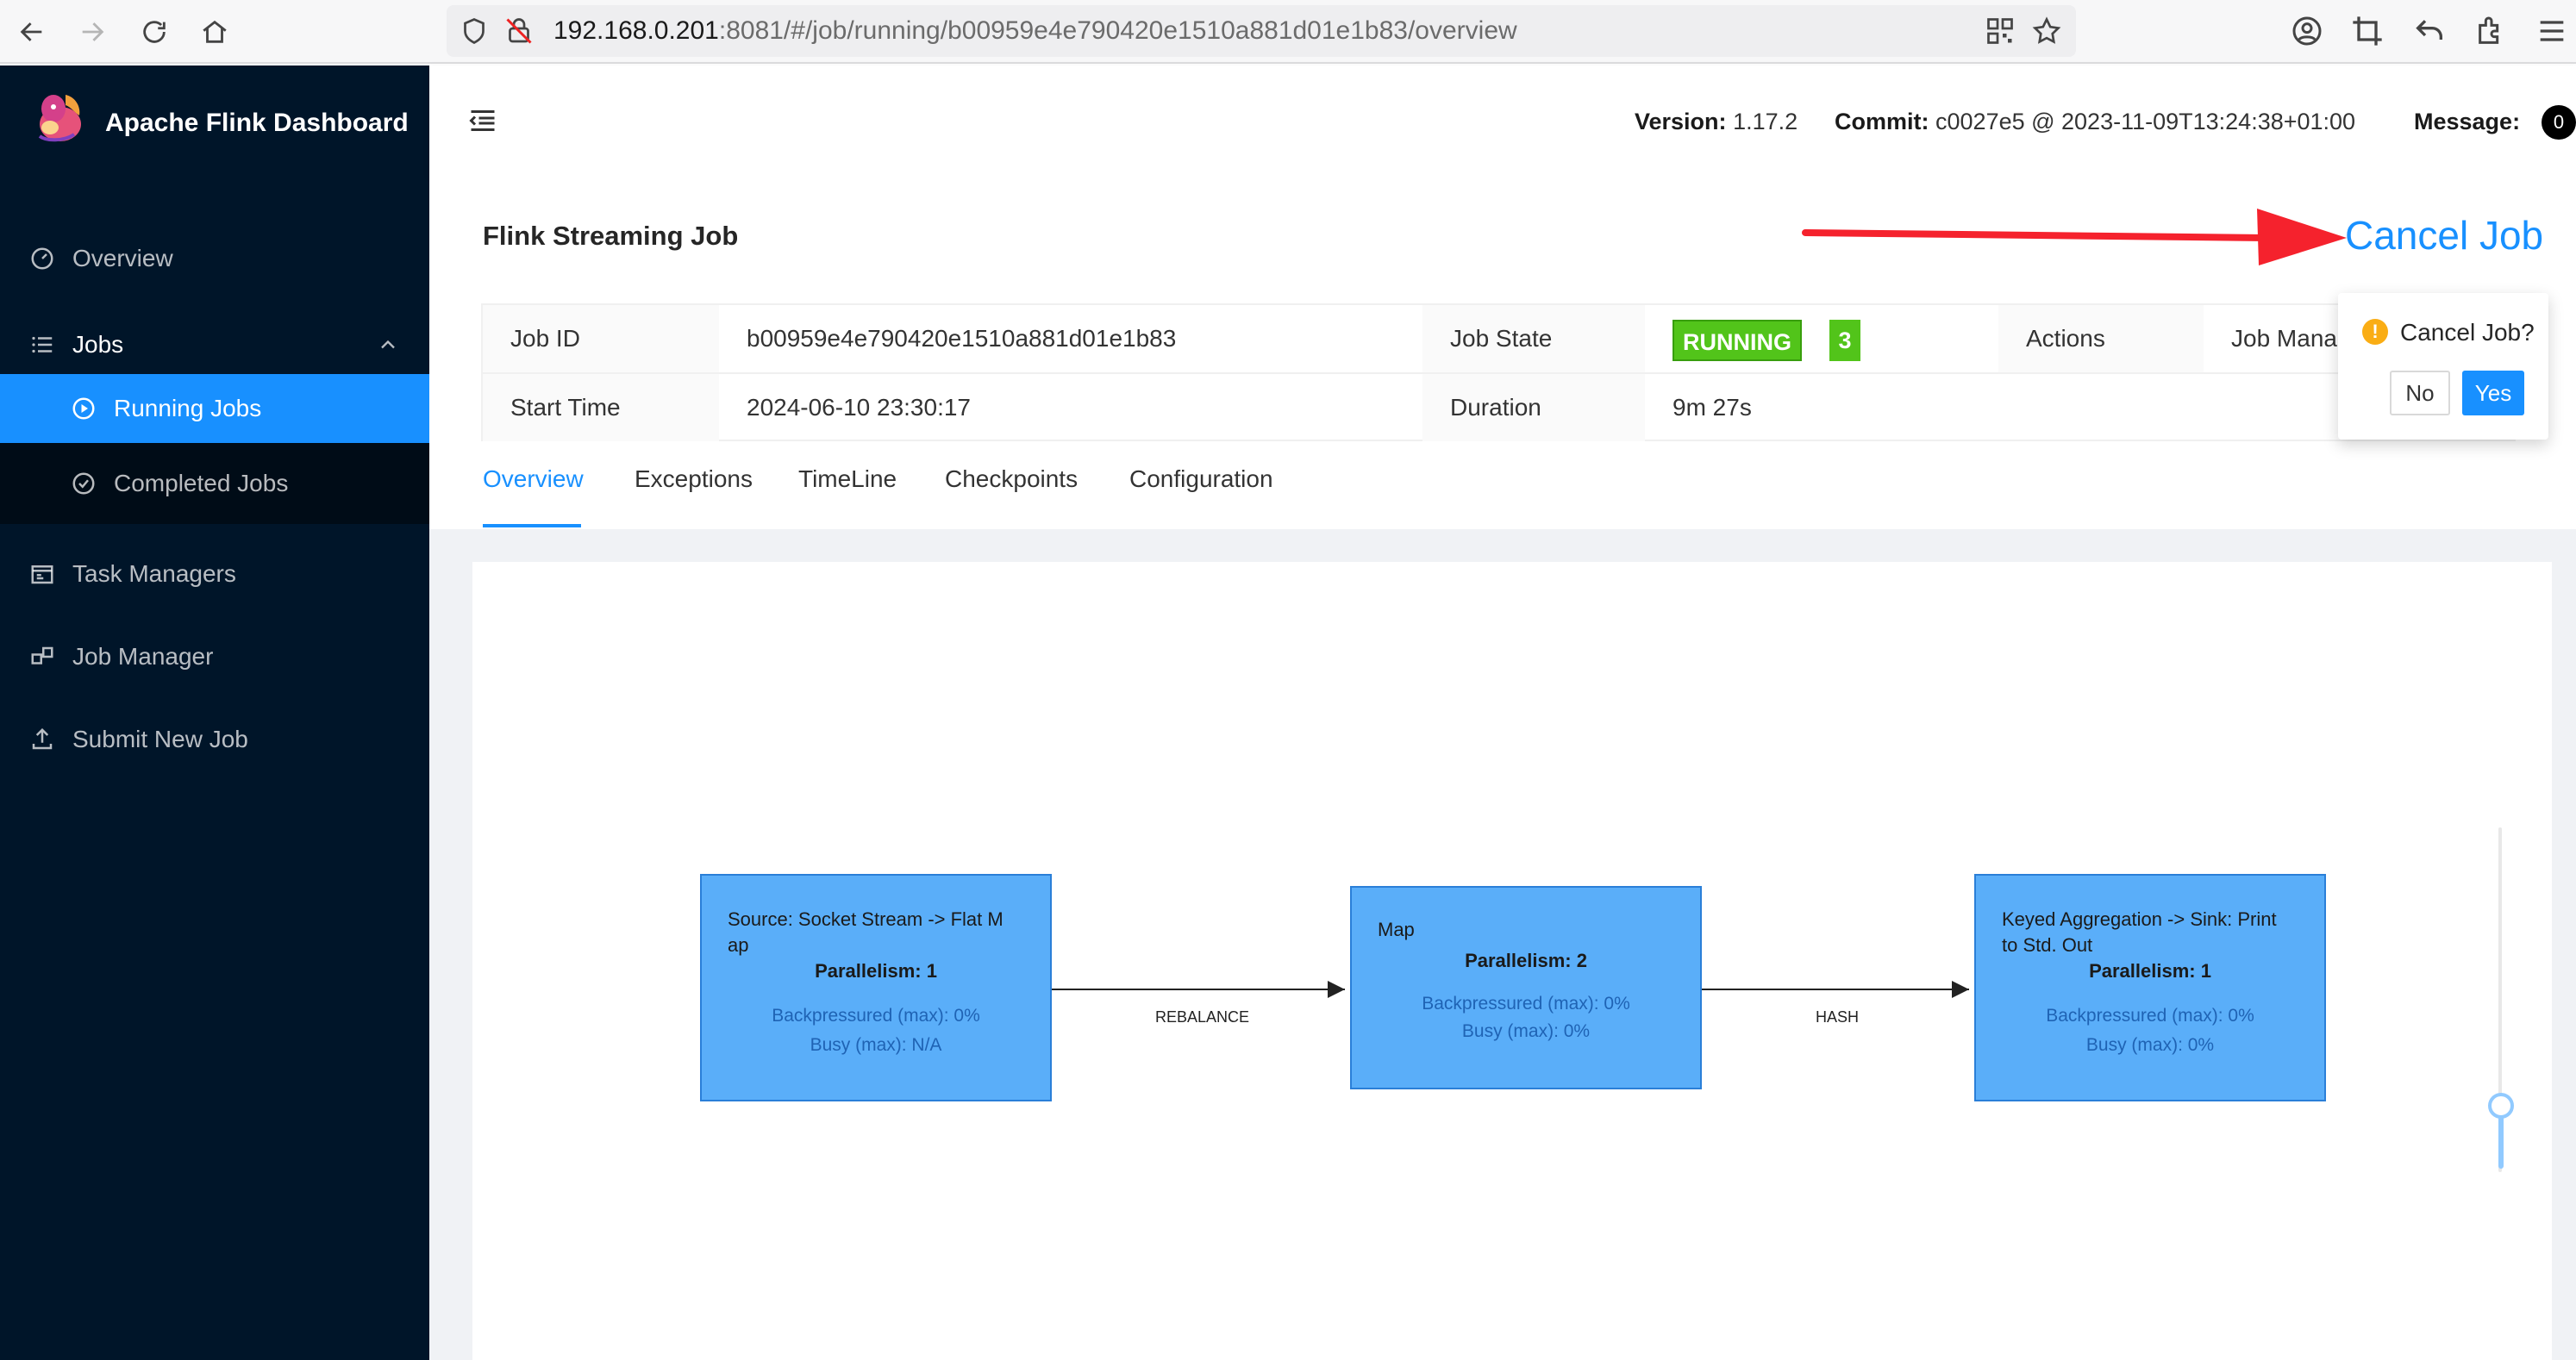  What do you see at coordinates (1526, 961) in the screenshot?
I see `node-parallelism: Parallelism: 2` at bounding box center [1526, 961].